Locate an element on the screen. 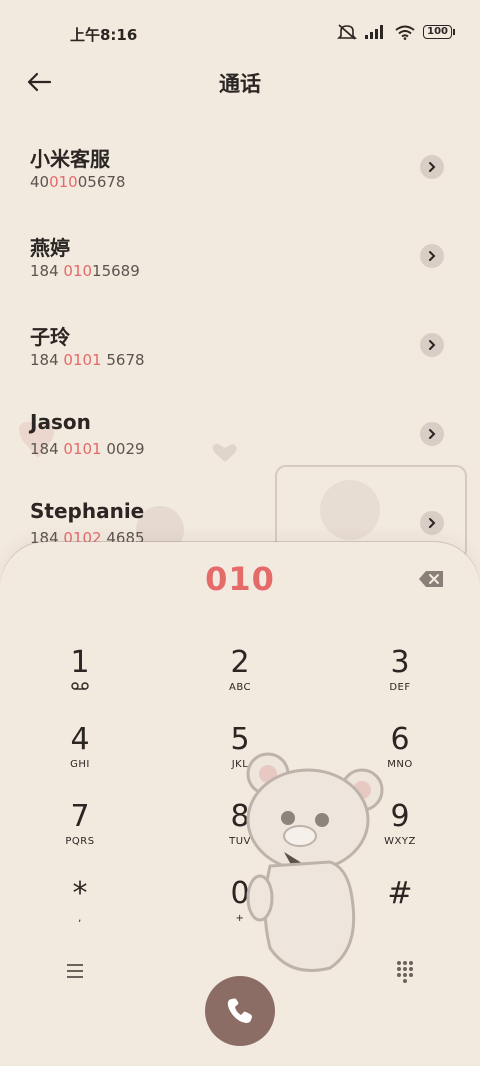  key-digit: 0 is located at coordinates (240, 893).